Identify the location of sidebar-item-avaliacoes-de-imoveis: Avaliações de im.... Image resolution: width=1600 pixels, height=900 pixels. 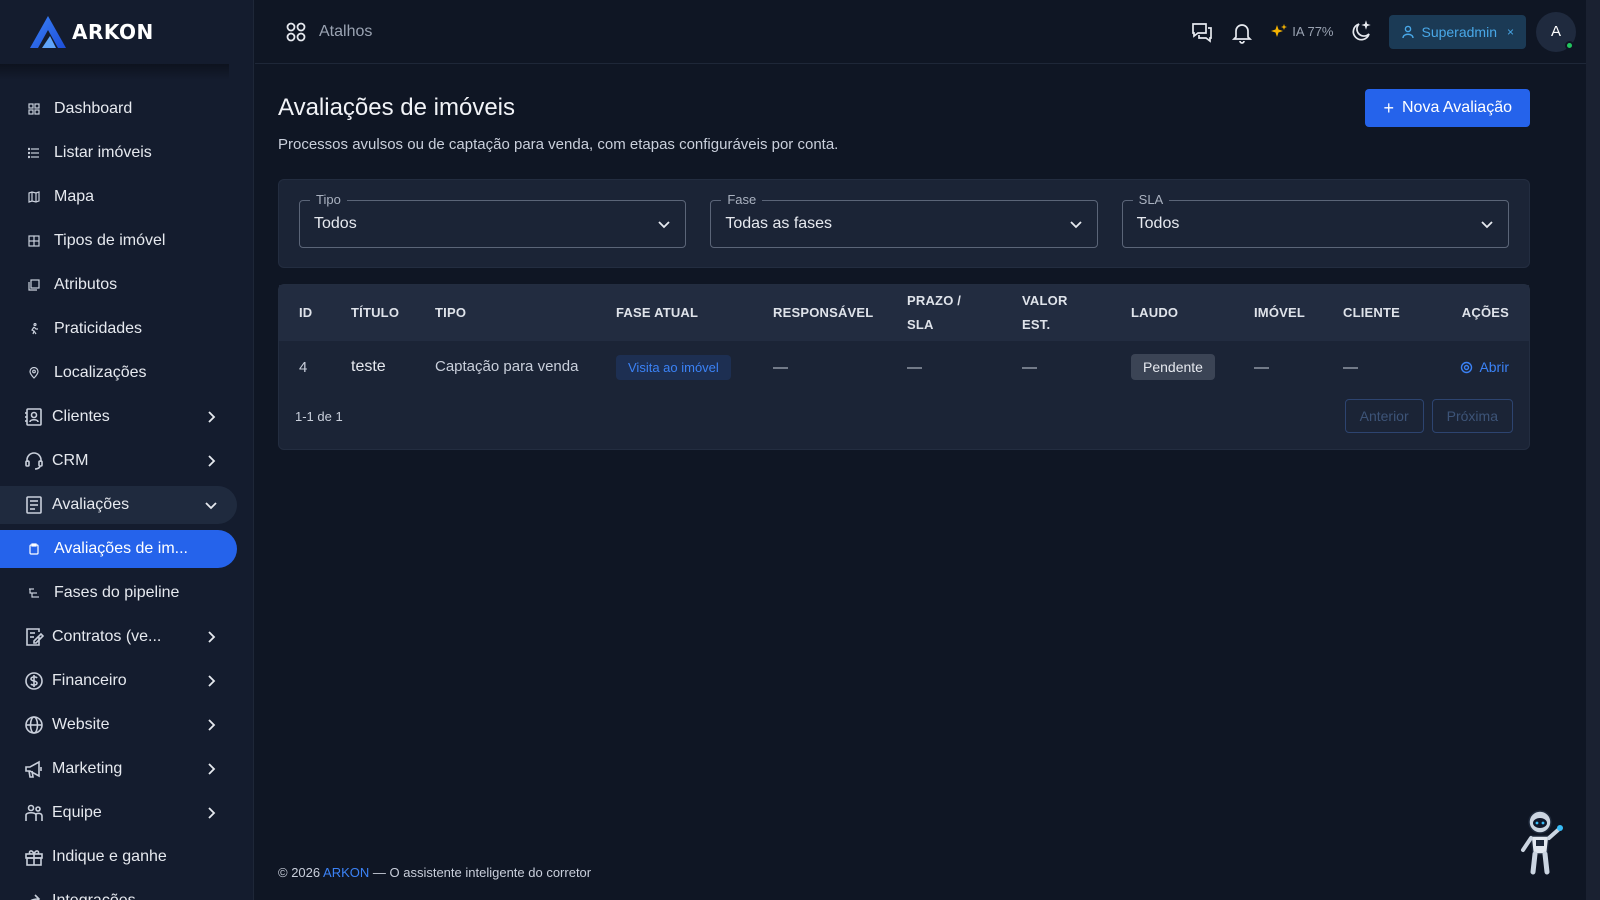
(118, 549).